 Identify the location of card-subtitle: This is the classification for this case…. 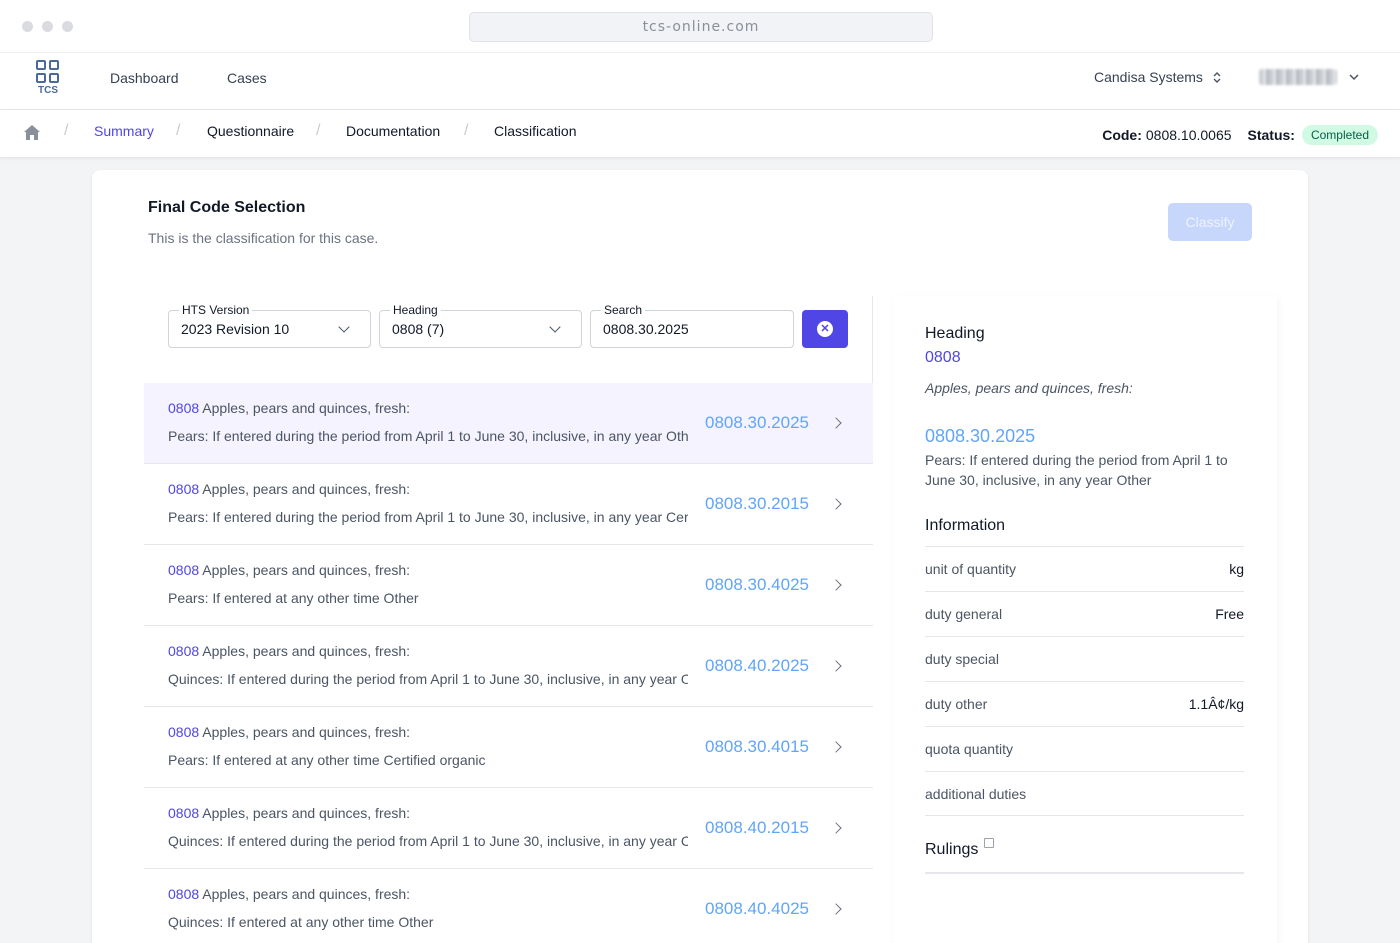
(263, 238).